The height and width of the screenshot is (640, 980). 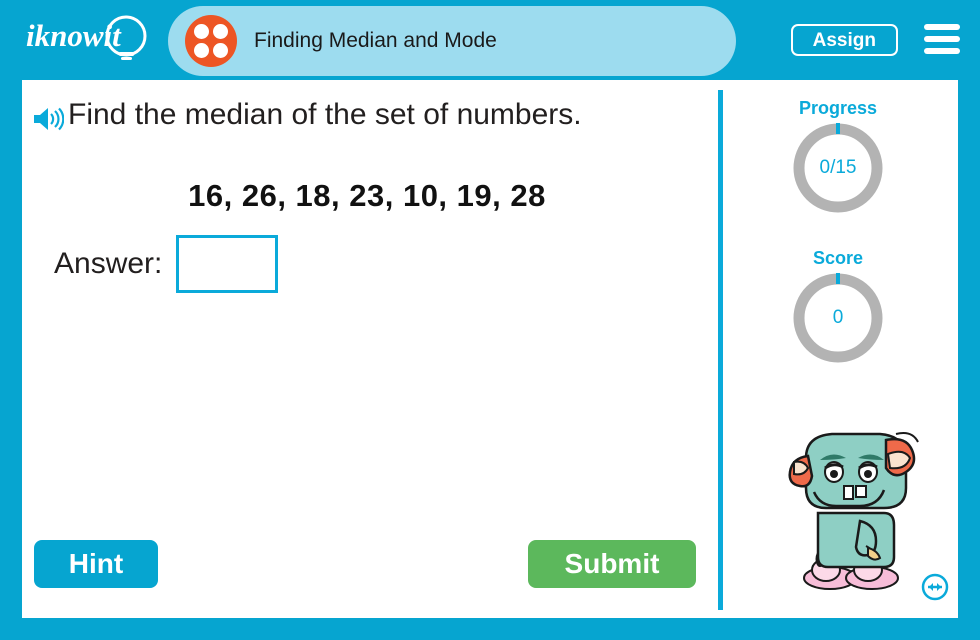 What do you see at coordinates (367, 195) in the screenshot?
I see `number-set: 16, 26, 18, 23, 10, 19, 28` at bounding box center [367, 195].